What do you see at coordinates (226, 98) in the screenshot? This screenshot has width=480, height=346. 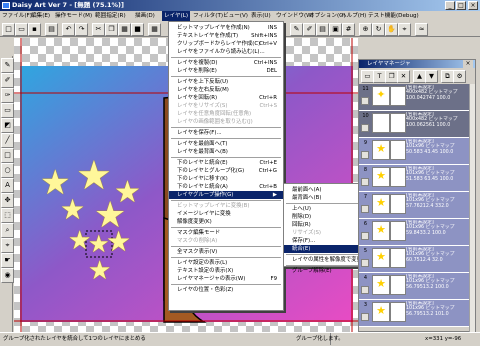 I see `layer-menu-item: レイヤを回転(R) Ctrl+R` at bounding box center [226, 98].